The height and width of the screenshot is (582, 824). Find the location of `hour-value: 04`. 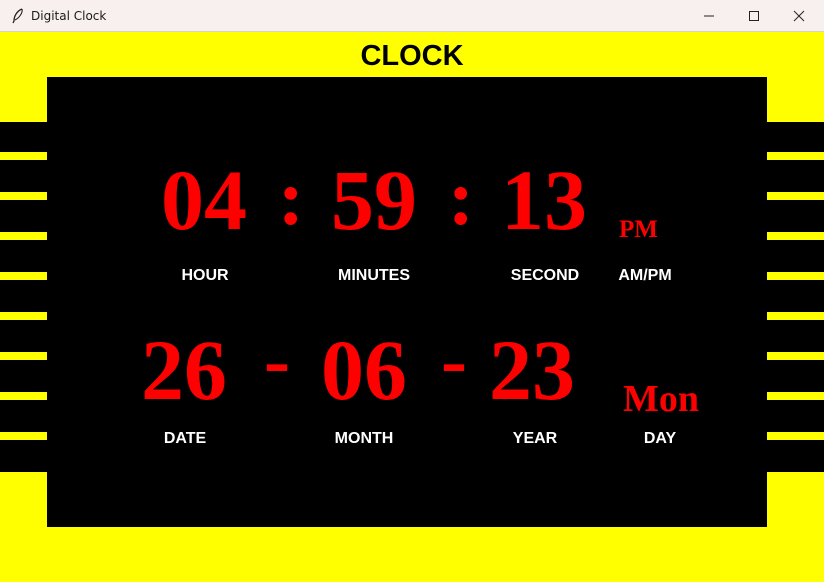

hour-value: 04 is located at coordinates (204, 200).